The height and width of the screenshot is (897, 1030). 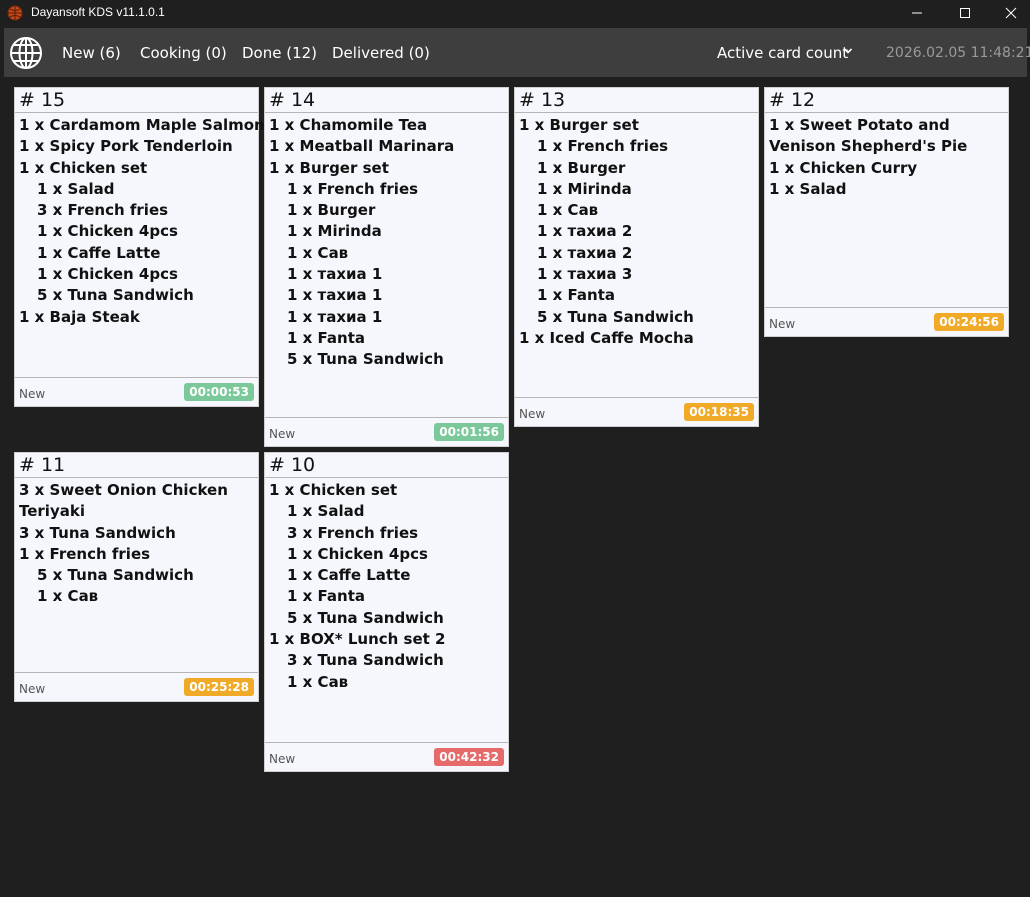 What do you see at coordinates (91, 53) in the screenshot?
I see `tab-new: New (6)` at bounding box center [91, 53].